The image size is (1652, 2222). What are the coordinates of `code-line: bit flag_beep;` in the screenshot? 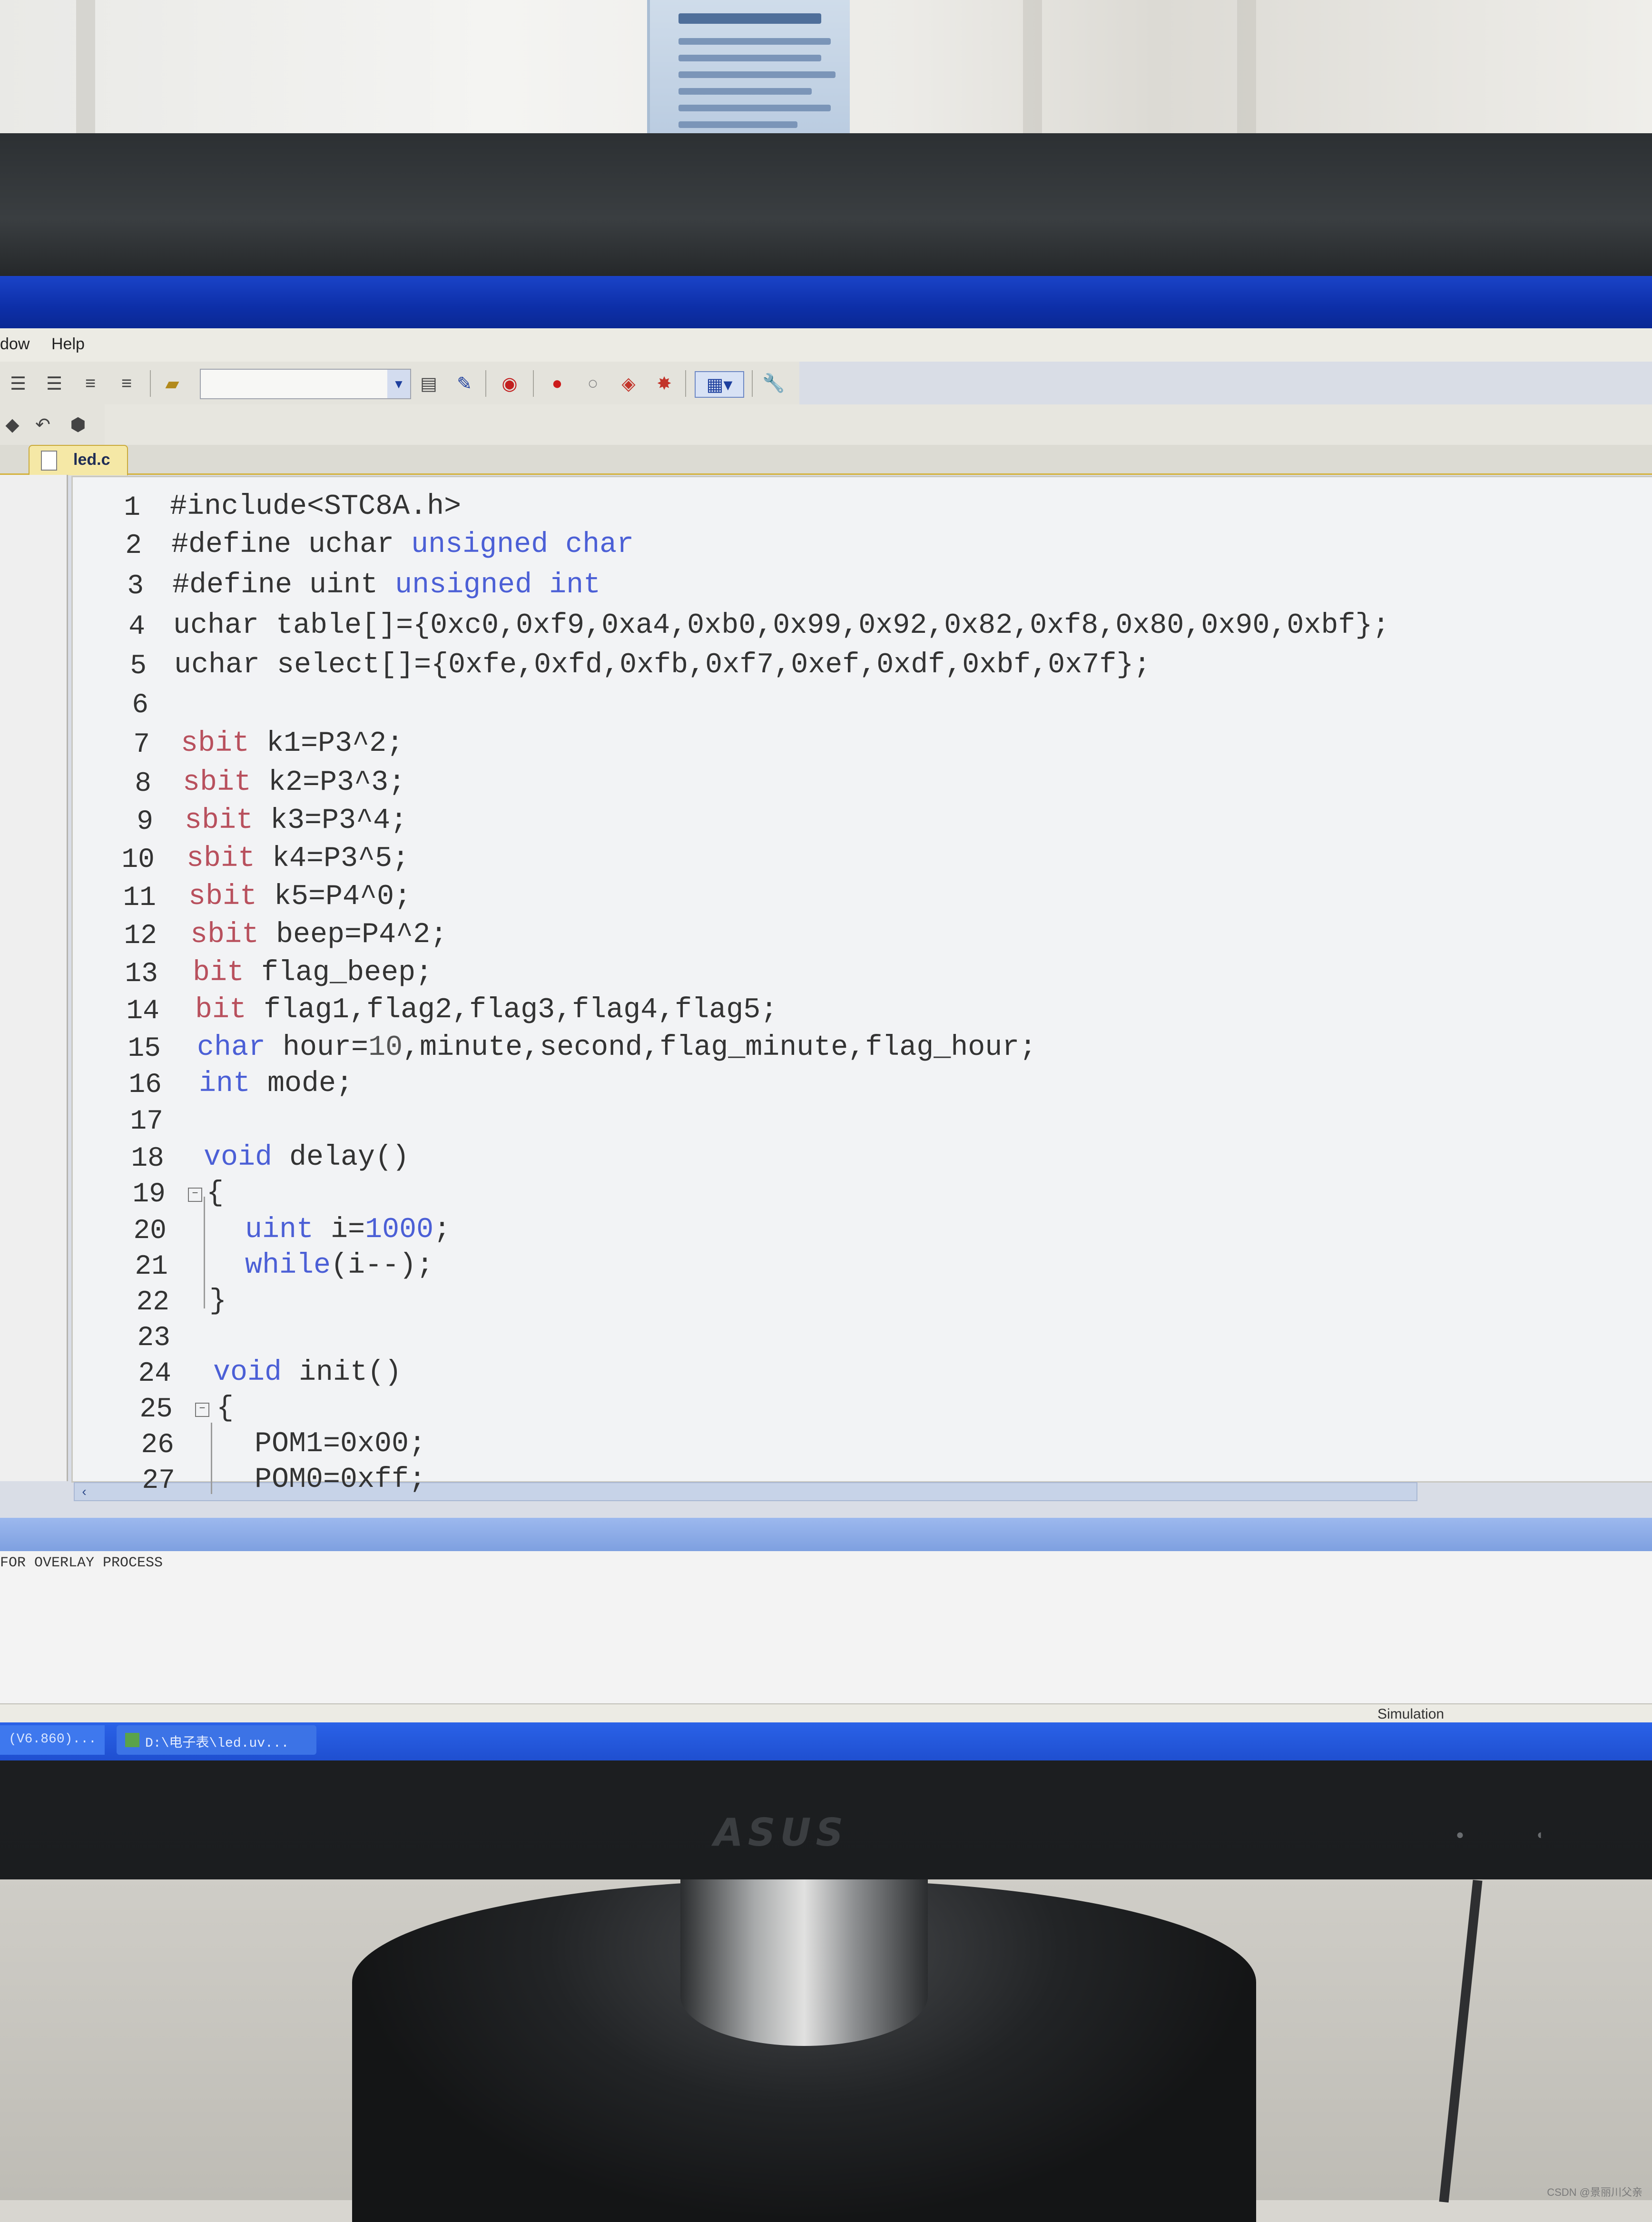 It's located at (313, 973).